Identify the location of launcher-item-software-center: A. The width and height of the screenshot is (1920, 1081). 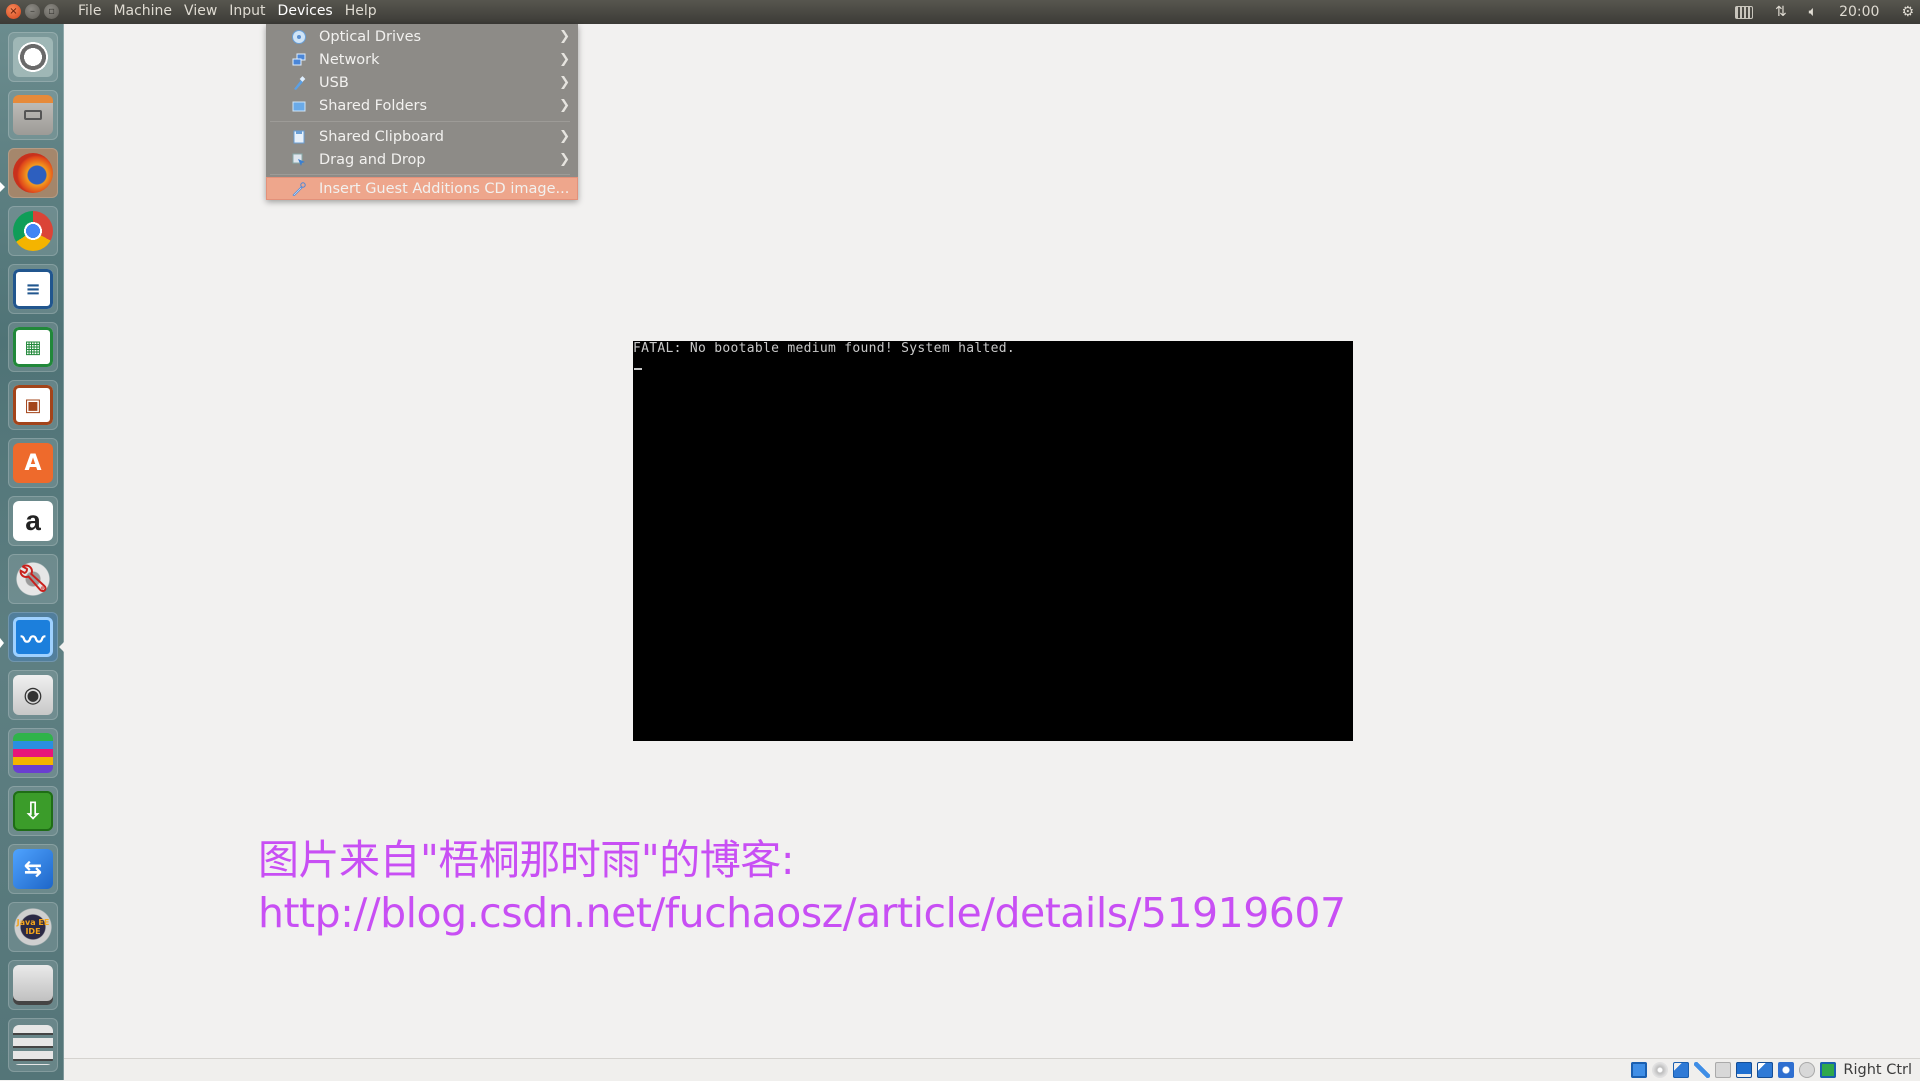
(33, 463).